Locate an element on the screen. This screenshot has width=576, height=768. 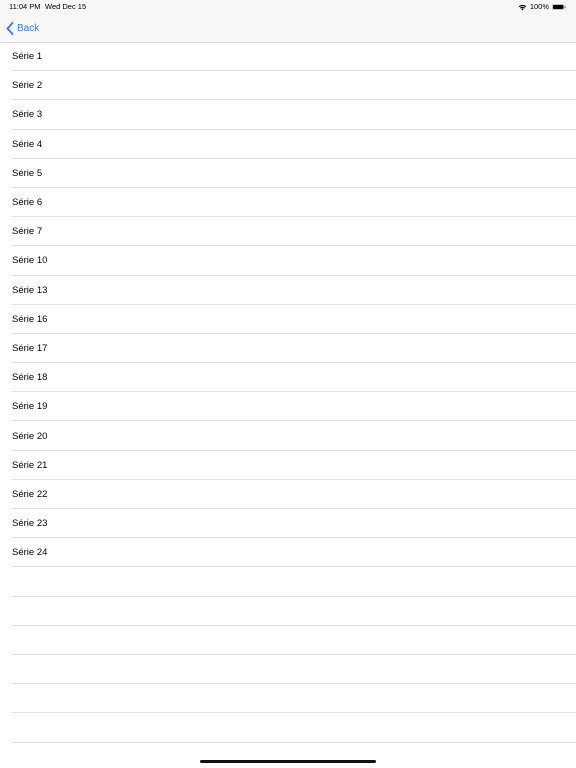
list-item: Série 2 is located at coordinates (288, 86).